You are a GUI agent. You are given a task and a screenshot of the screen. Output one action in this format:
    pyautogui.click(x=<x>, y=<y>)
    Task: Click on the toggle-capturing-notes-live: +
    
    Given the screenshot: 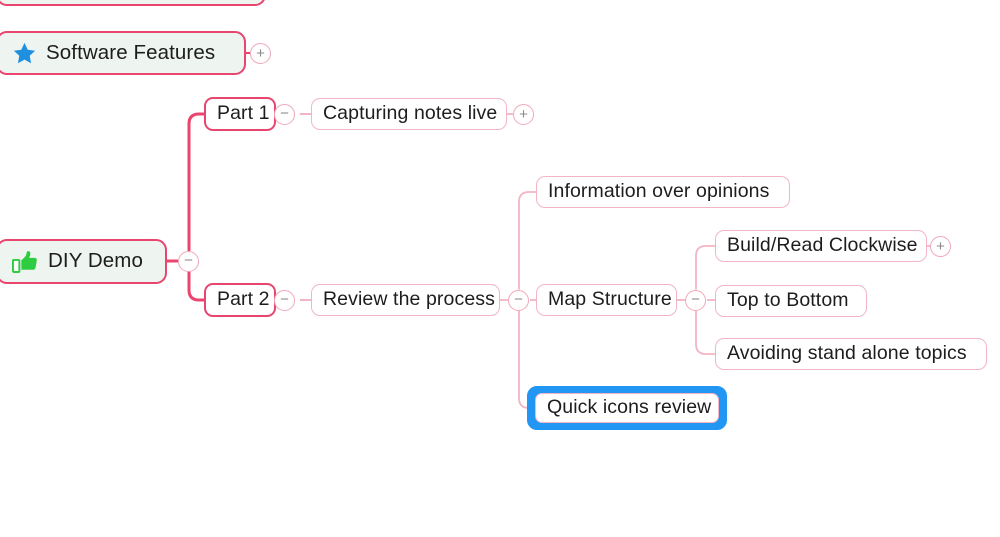 What is the action you would take?
    pyautogui.click(x=523, y=114)
    